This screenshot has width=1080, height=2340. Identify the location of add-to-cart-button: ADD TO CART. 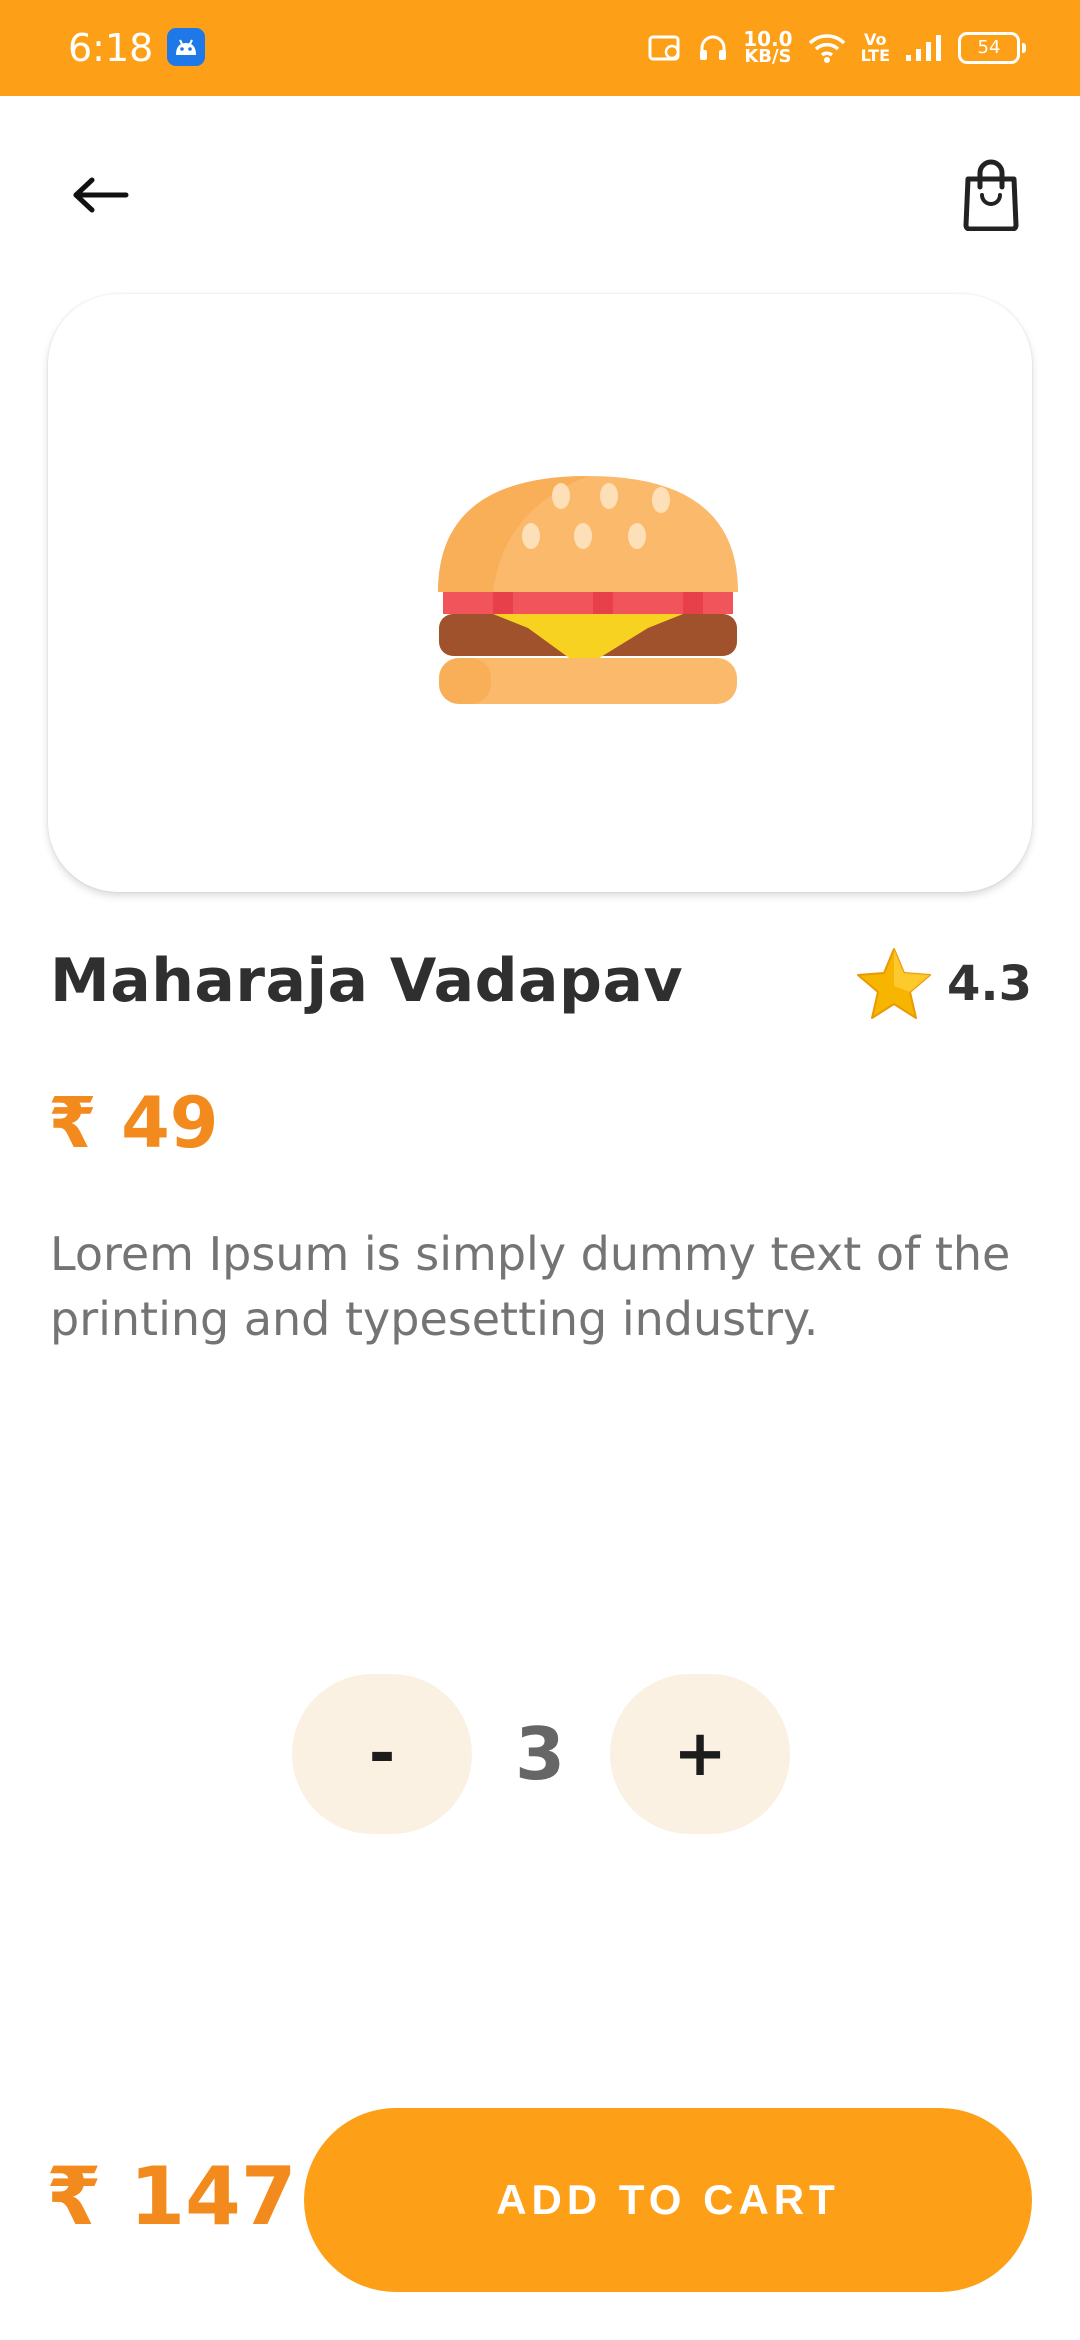
(668, 2200).